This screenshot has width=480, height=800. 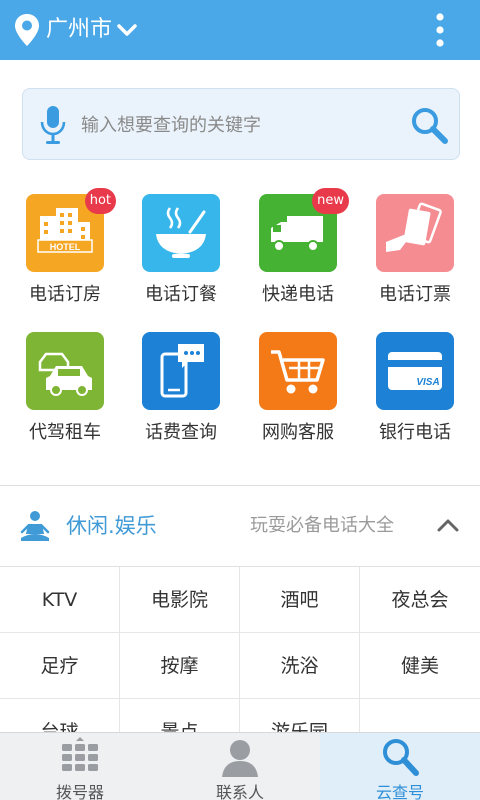 I want to click on service-shopping: 网购客服, so click(x=298, y=388).